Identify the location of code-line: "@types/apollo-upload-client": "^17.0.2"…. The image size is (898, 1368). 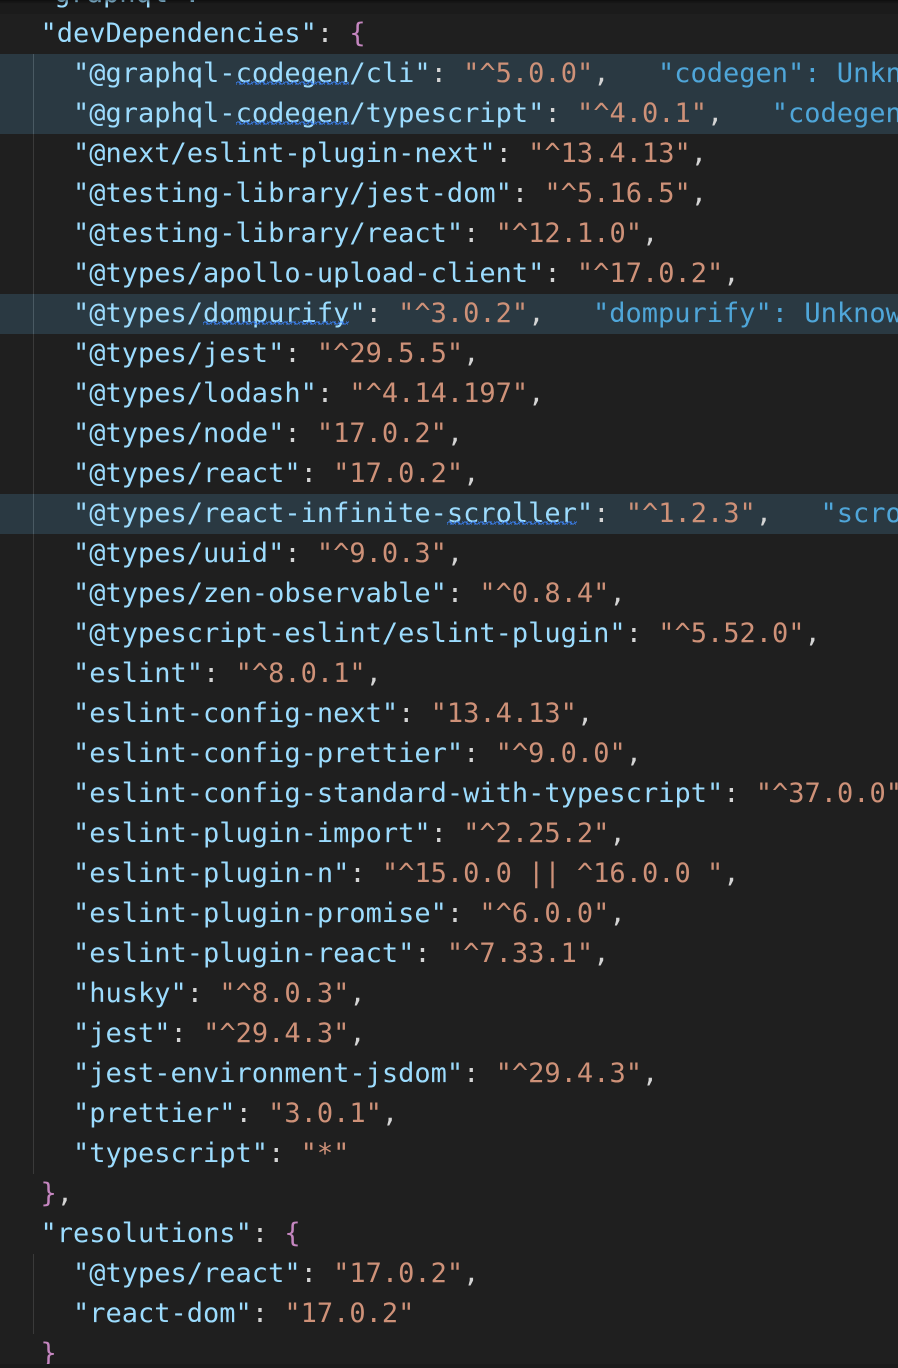
(449, 274).